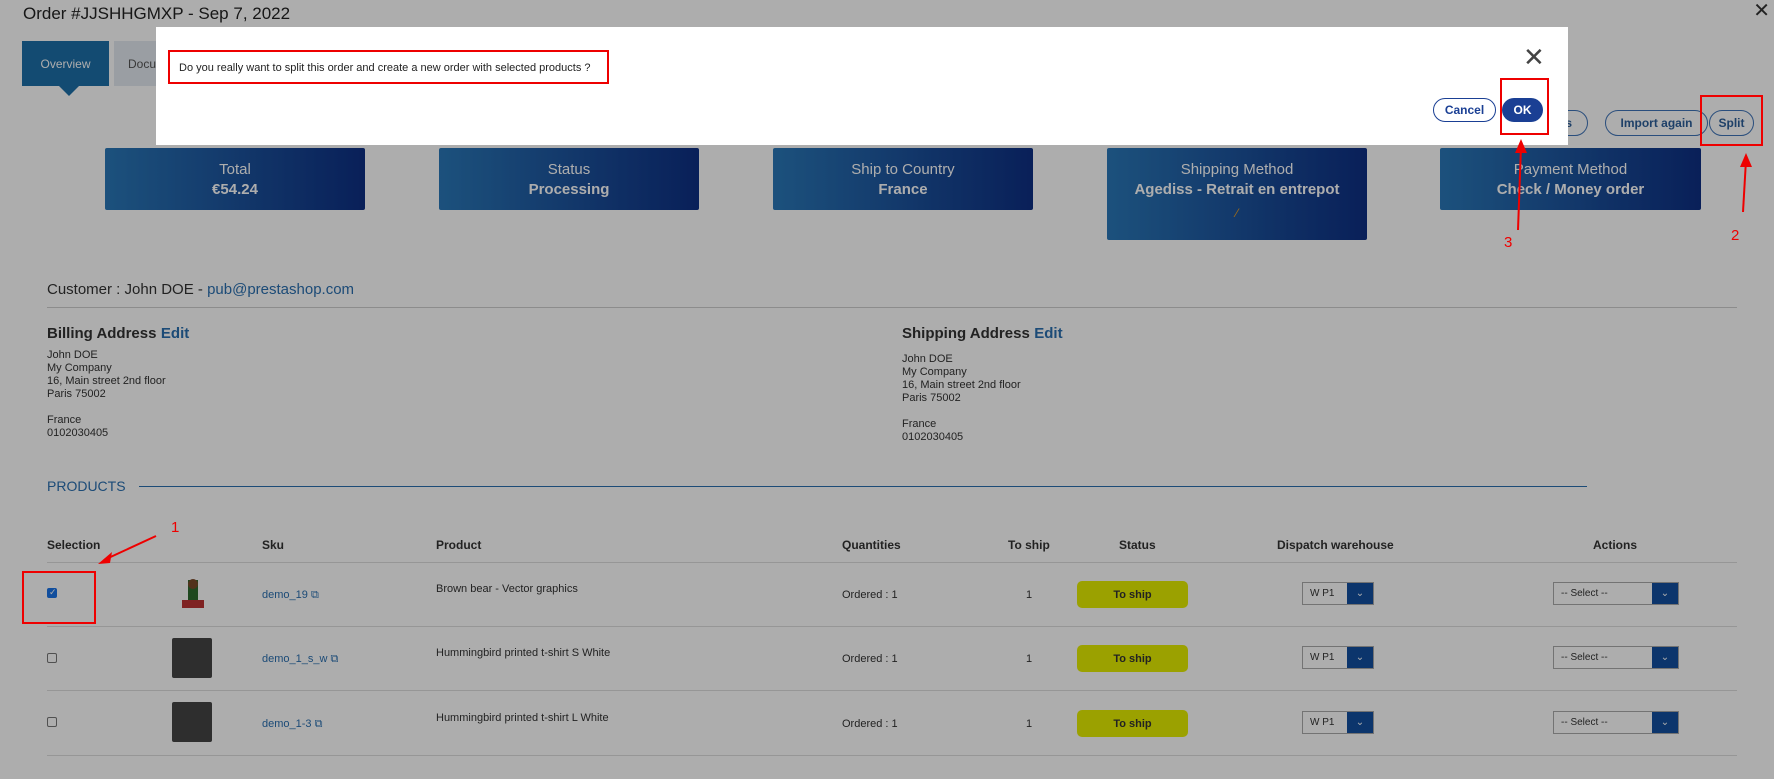 This screenshot has height=779, width=1774. I want to click on annotation-step-2: 2, so click(1735, 235).